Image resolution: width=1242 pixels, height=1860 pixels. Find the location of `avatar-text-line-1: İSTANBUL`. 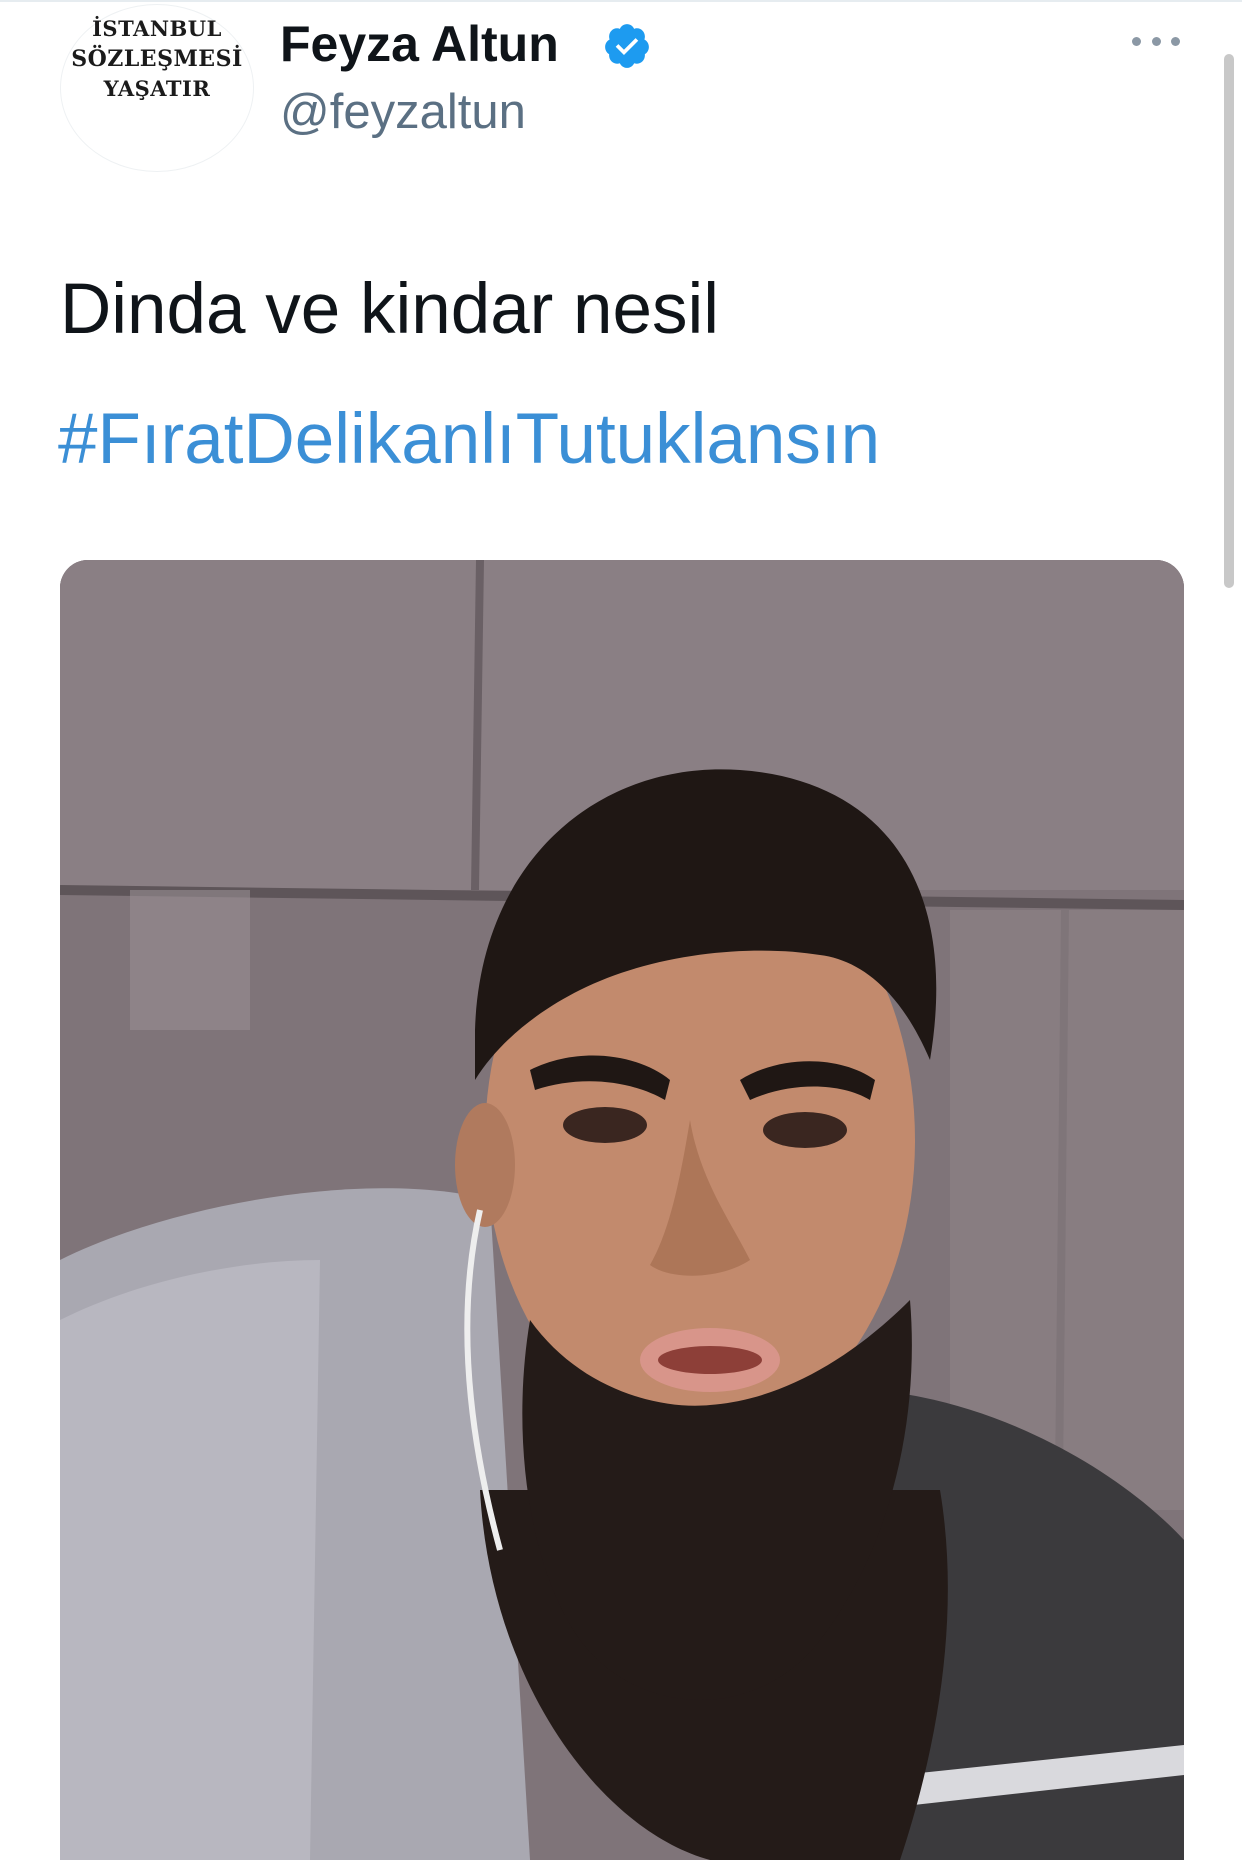

avatar-text-line-1: İSTANBUL is located at coordinates (157, 28).